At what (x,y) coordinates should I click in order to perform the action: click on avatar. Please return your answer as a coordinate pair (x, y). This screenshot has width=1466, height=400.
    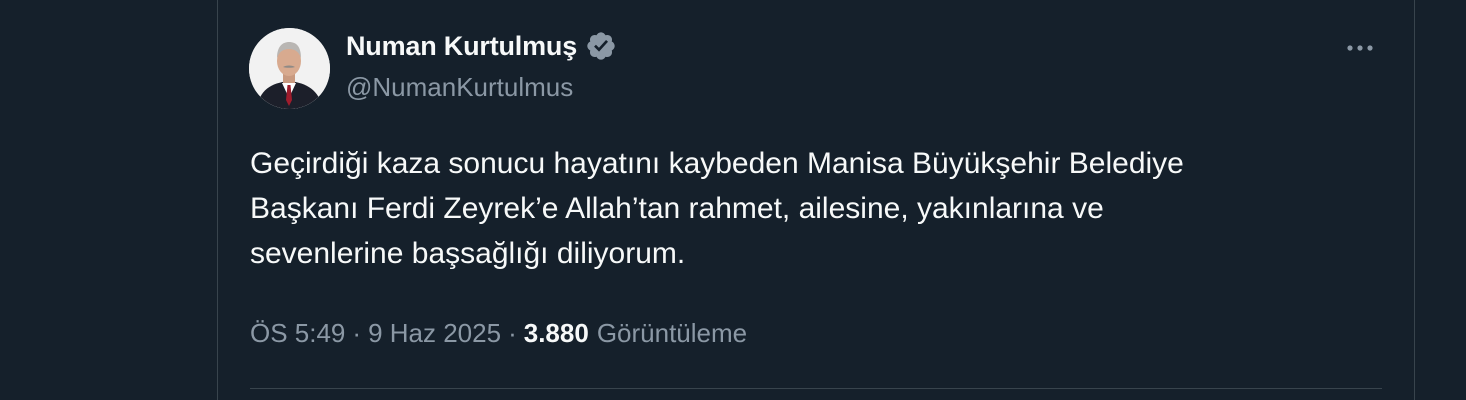
    Looking at the image, I should click on (289, 68).